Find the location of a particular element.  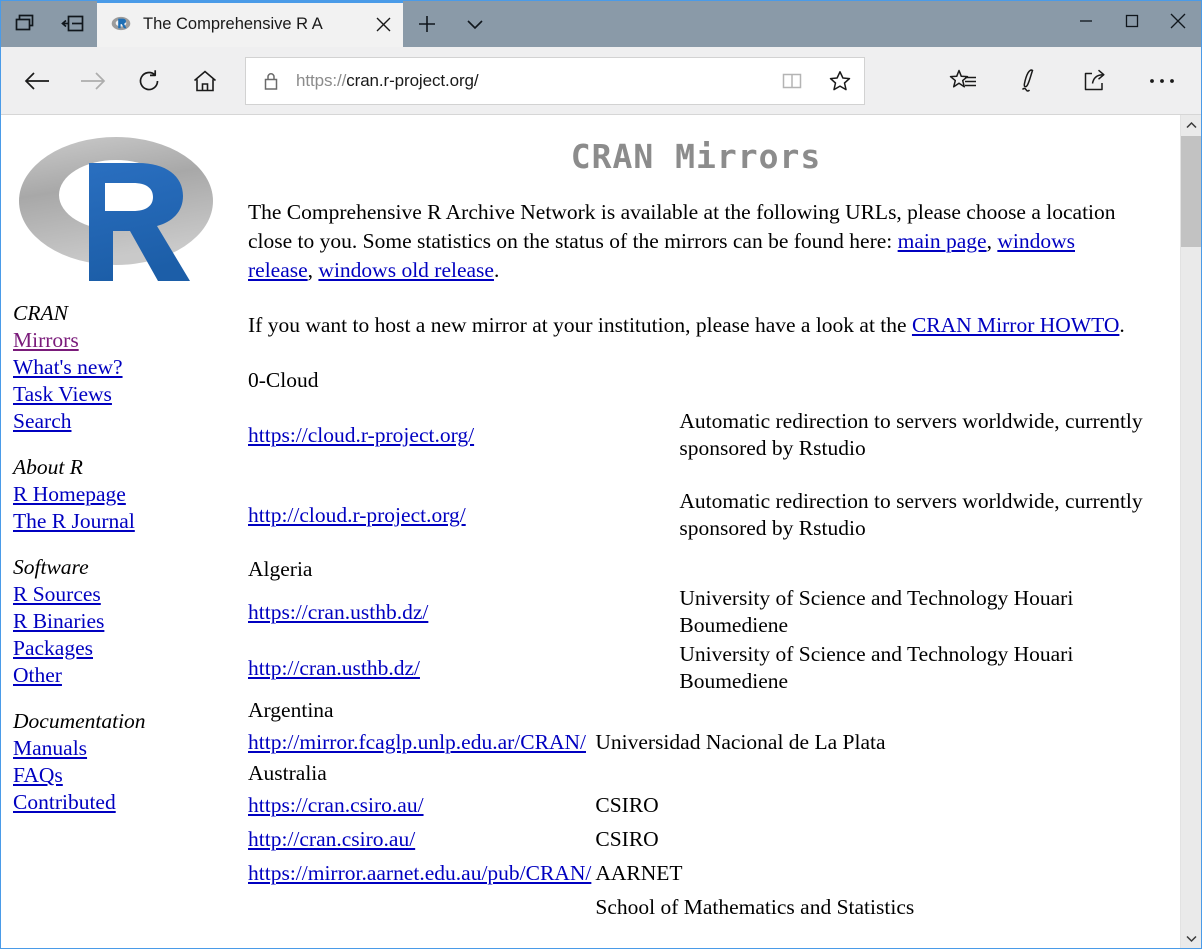

tab-strip: The Comprehensive R A is located at coordinates (298, 24).